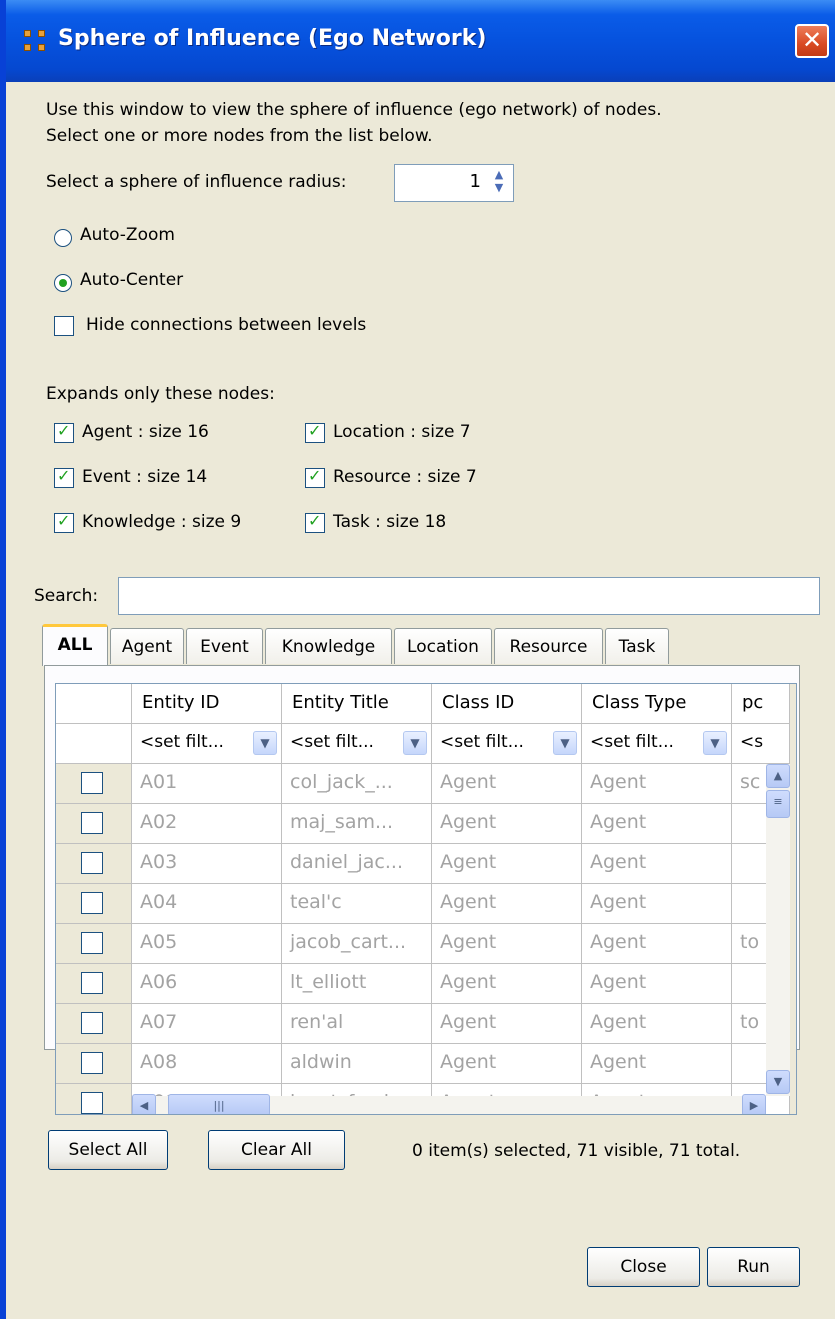 This screenshot has width=835, height=1319. I want to click on location-checkbox: ✓, so click(315, 432).